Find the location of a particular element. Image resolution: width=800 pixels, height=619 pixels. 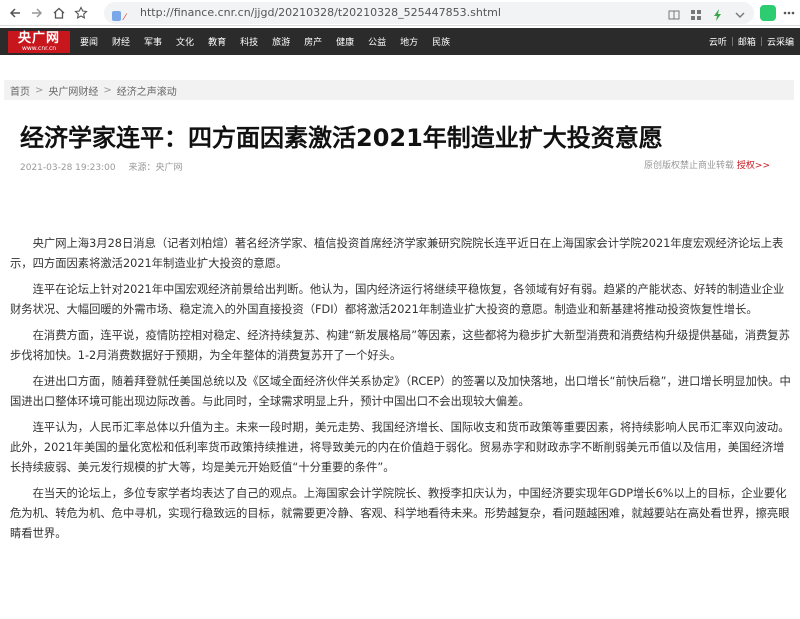

article-meta: 2021-03-28 19:23:00 来源：央广网 is located at coordinates (101, 166).